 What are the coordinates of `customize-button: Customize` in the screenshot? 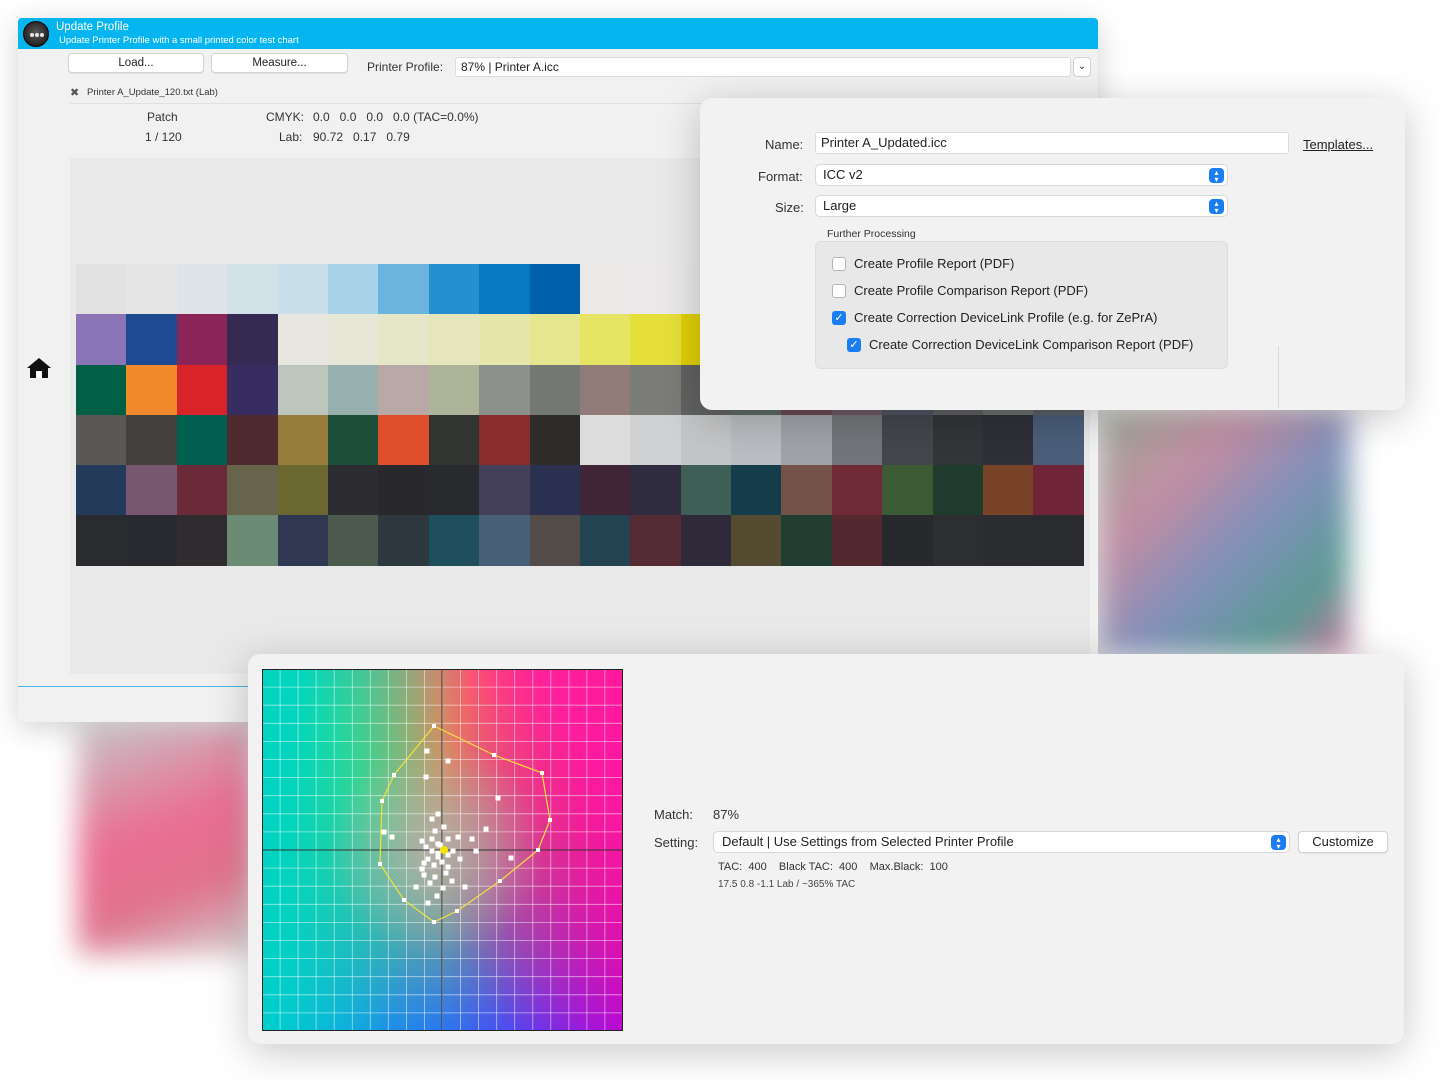 It's located at (1343, 842).